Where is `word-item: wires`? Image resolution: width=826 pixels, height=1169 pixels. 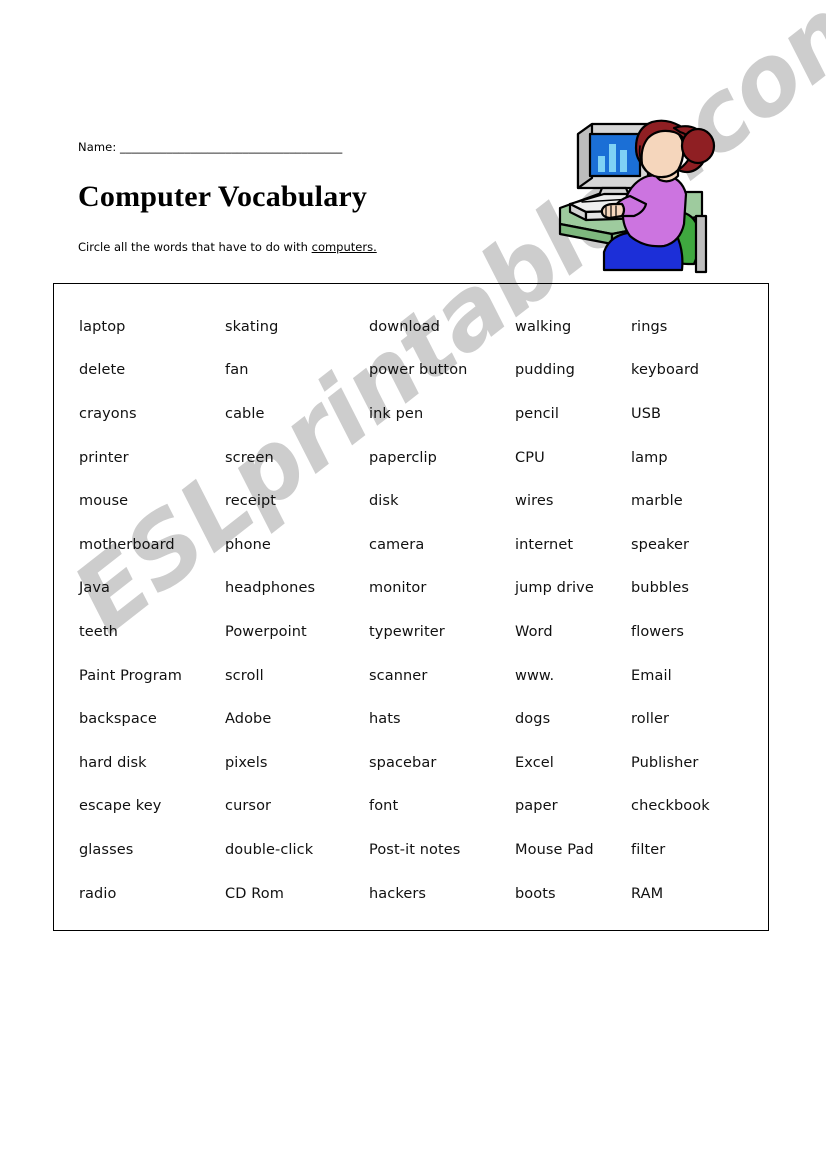 word-item: wires is located at coordinates (573, 501).